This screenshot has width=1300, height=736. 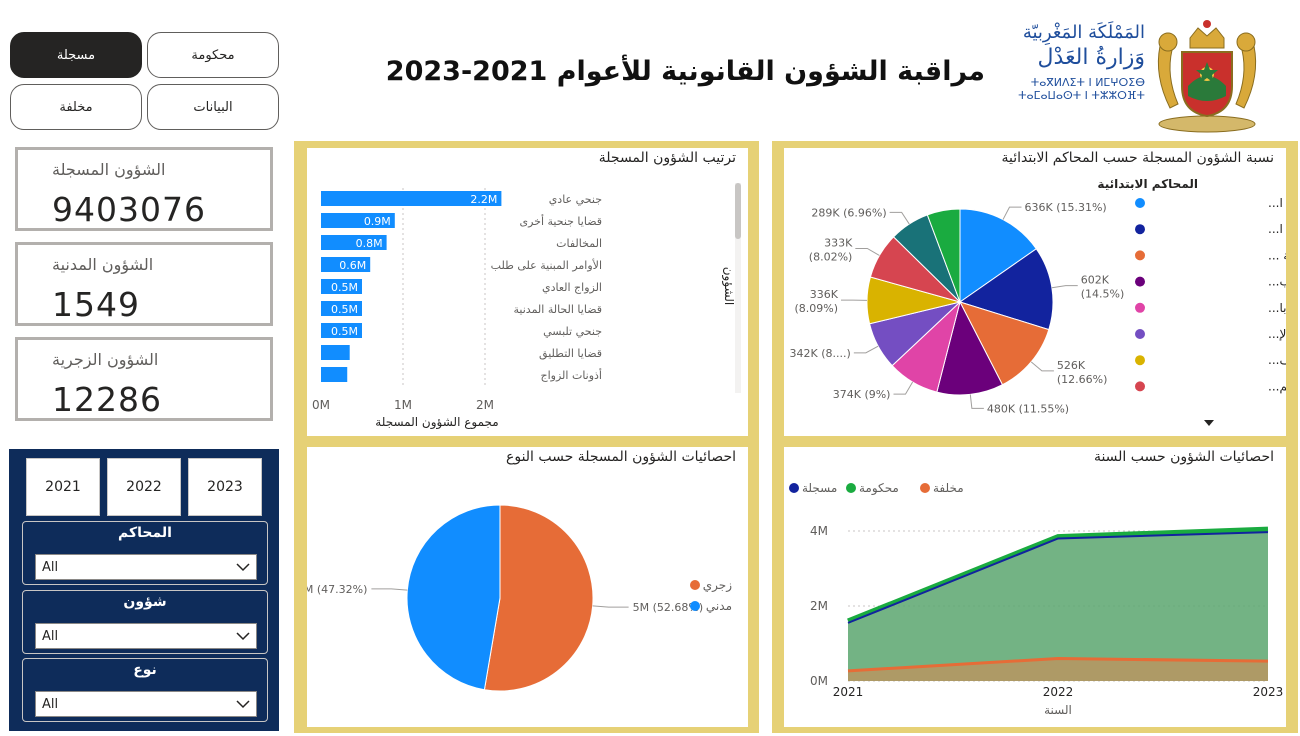 What do you see at coordinates (728, 286) in the screenshot?
I see `y-axis-label: الشؤون` at bounding box center [728, 286].